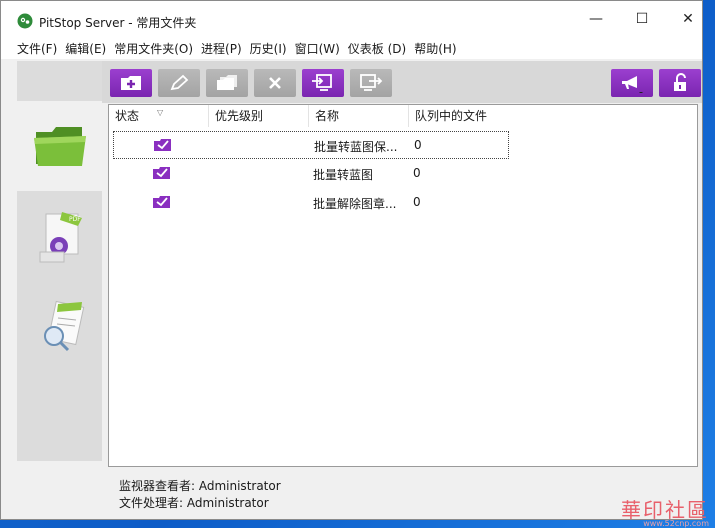  I want to click on watermark: 華印社區 www.52cnp.com, so click(648, 511).